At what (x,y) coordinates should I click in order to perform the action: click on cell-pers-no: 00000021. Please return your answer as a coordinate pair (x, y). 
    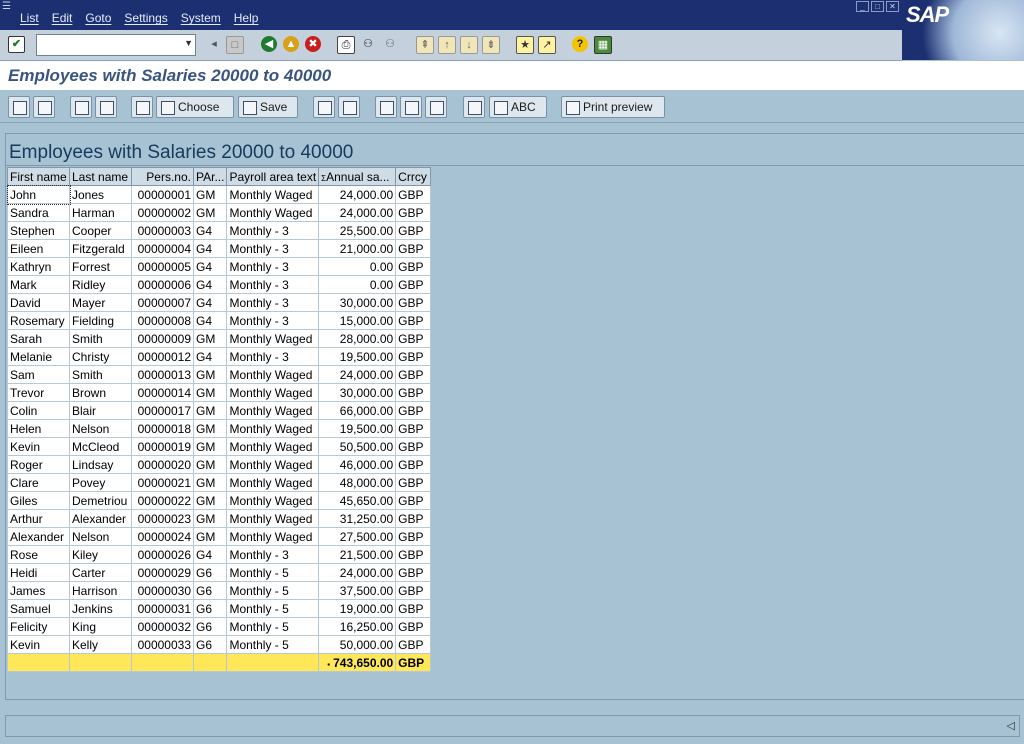
    Looking at the image, I should click on (162, 482).